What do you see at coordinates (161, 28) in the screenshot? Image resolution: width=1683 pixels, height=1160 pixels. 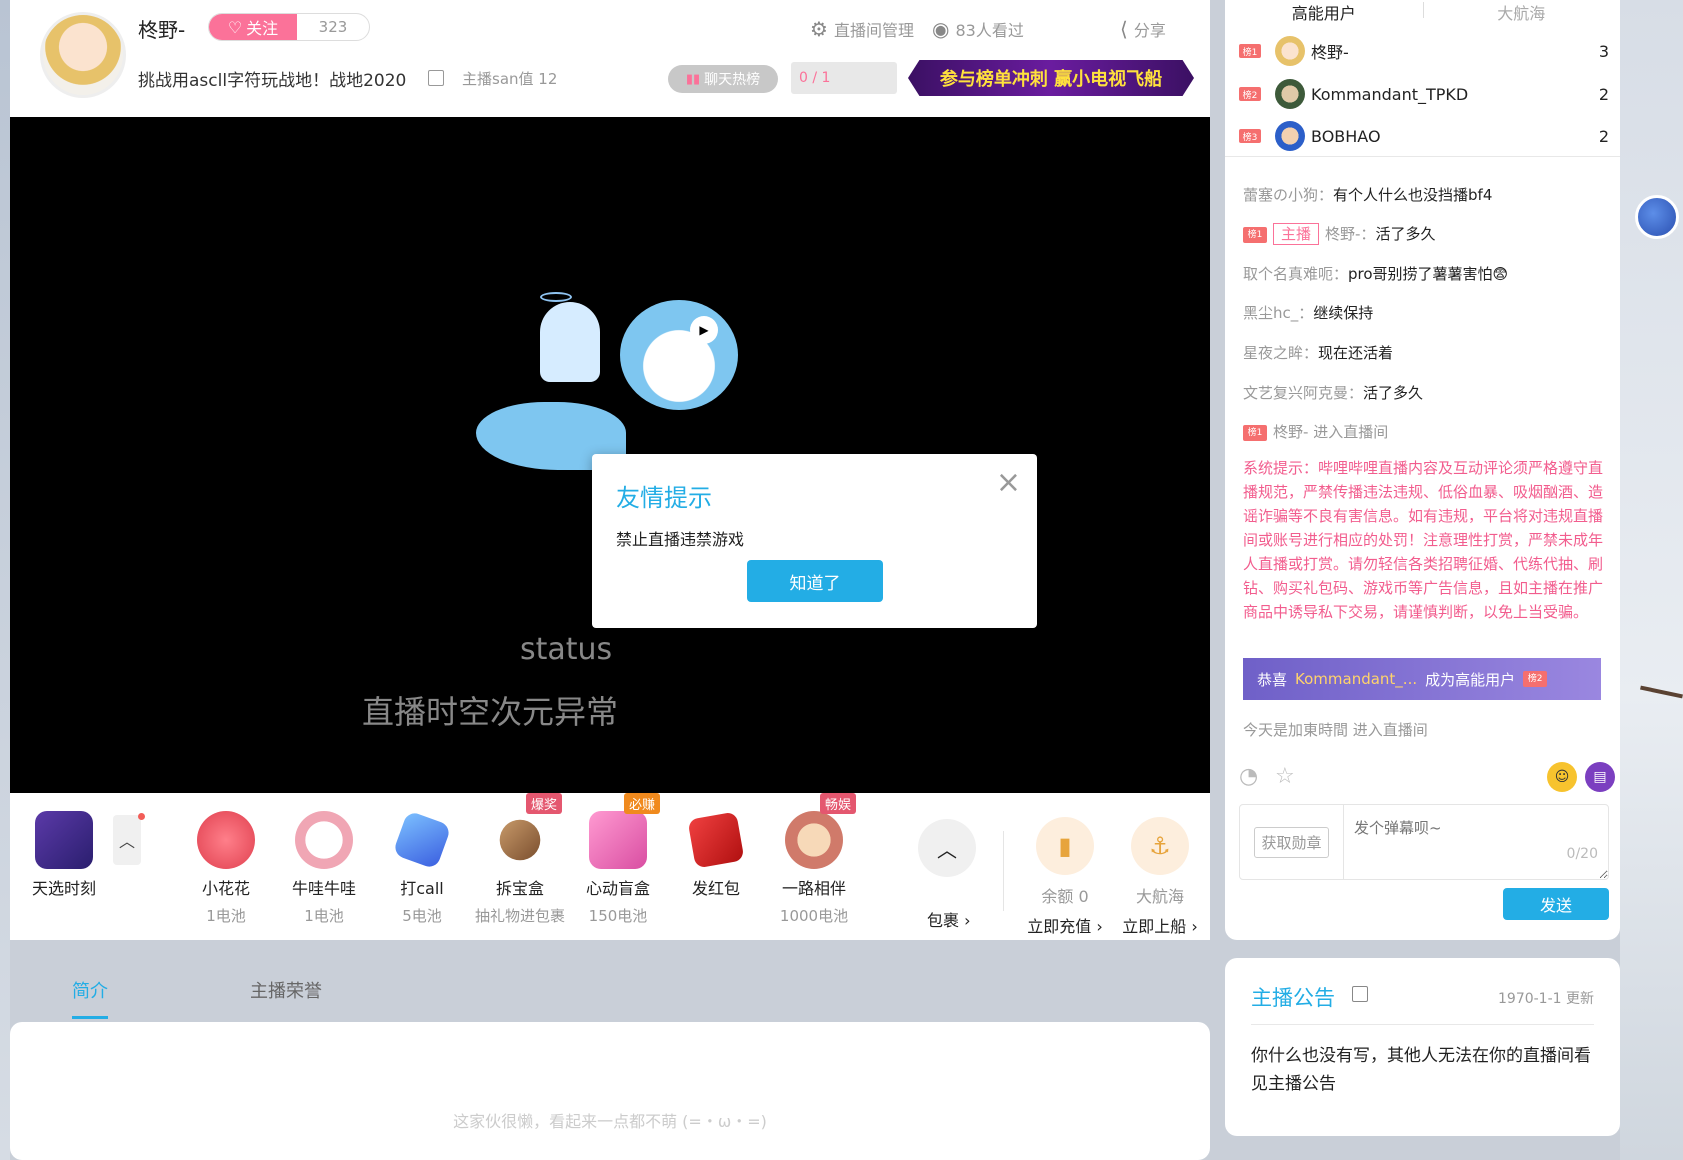 I see `anchor-name: 柊野-` at bounding box center [161, 28].